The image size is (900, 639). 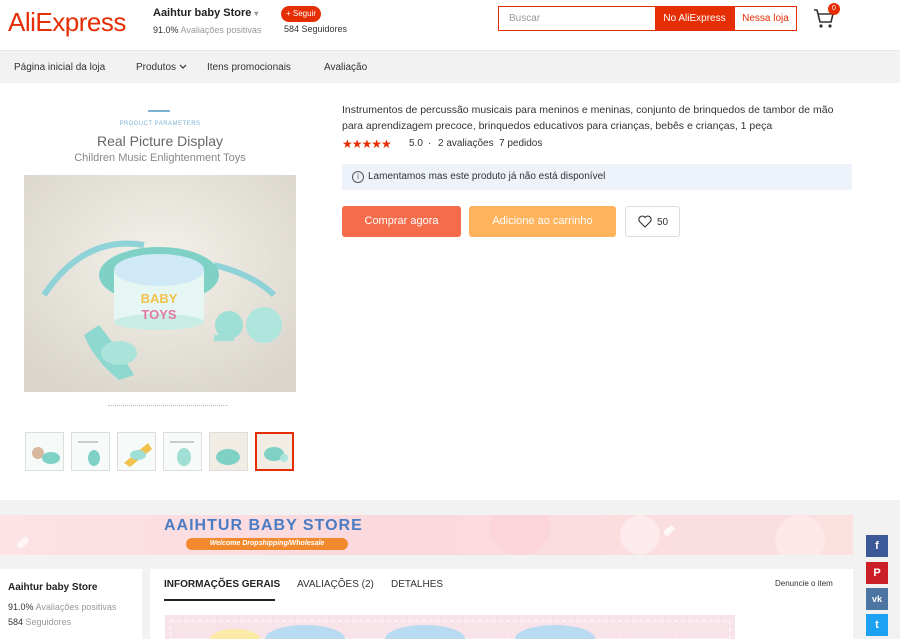 I want to click on store-name: Aaihtur baby Store, so click(x=52, y=587).